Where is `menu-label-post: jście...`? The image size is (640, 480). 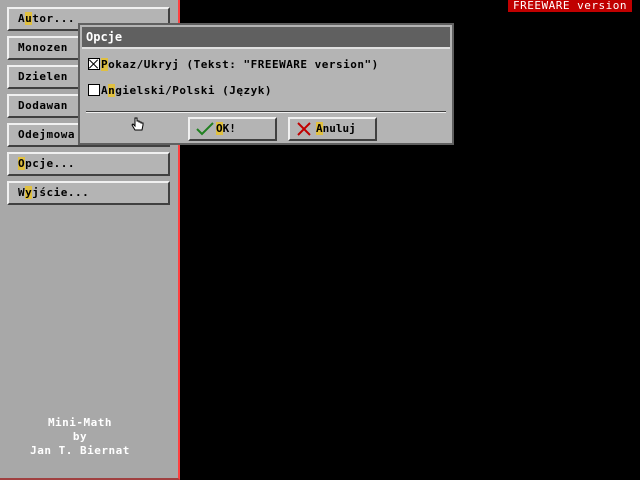 menu-label-post: jście... is located at coordinates (61, 192).